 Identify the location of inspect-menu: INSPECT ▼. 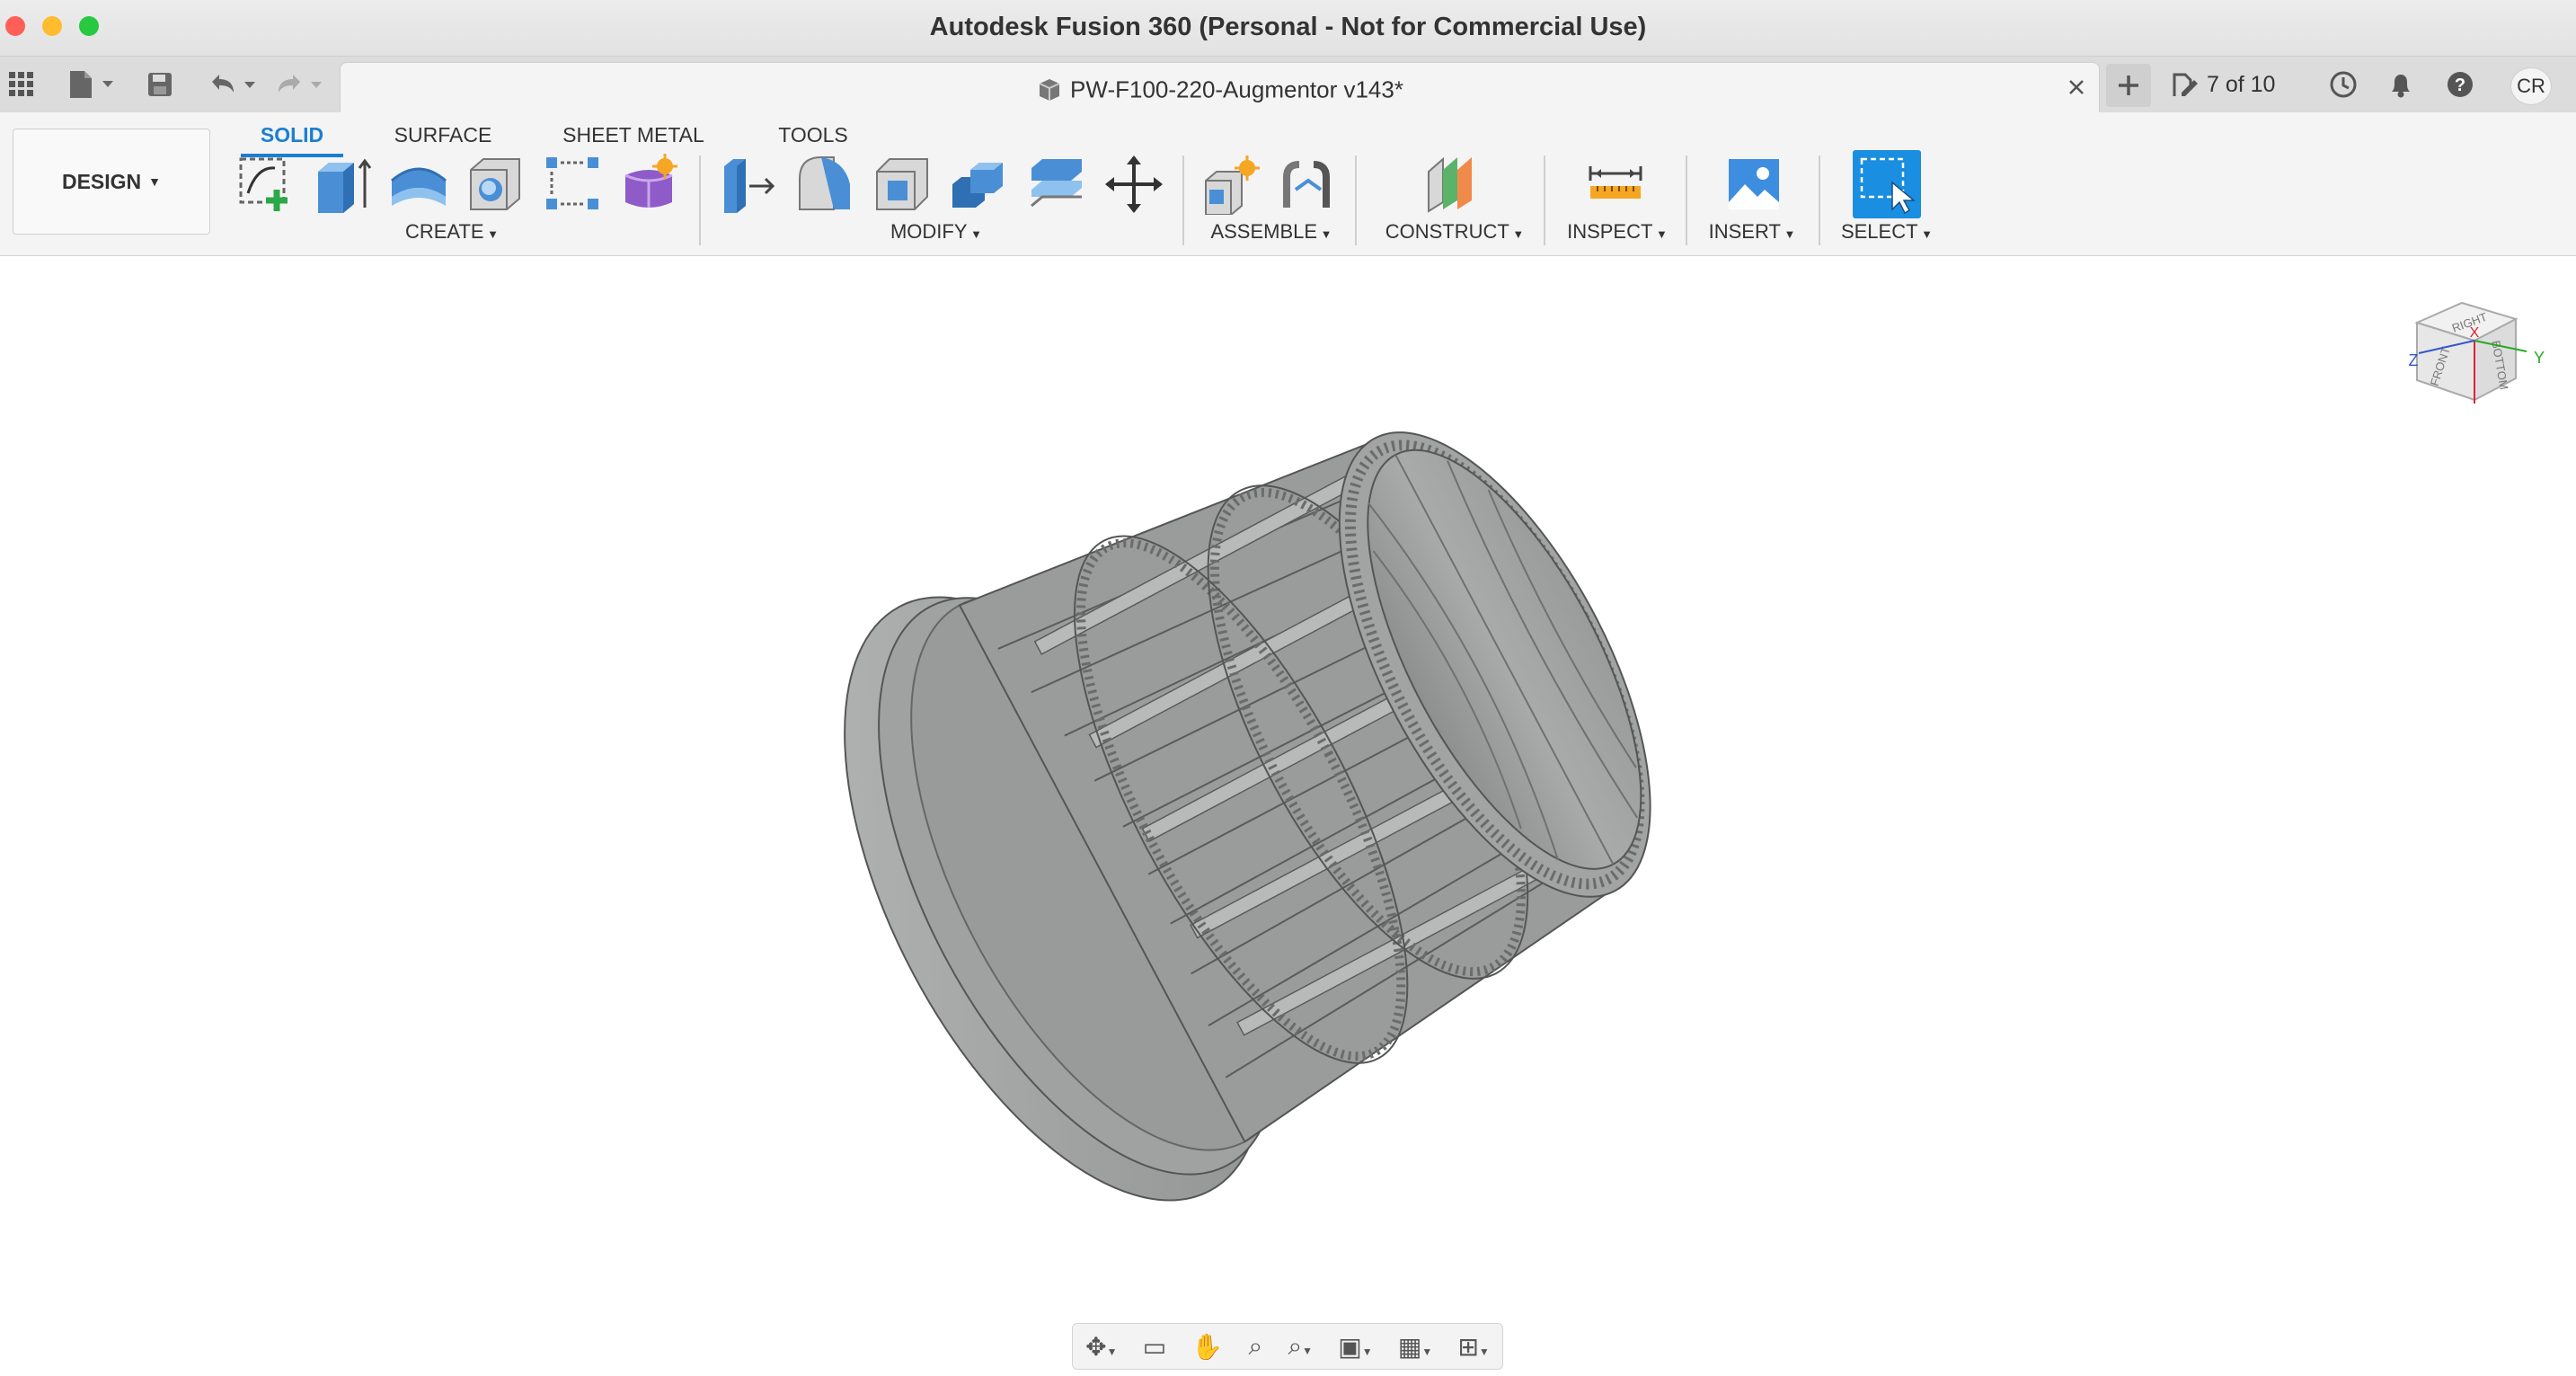
(1617, 231).